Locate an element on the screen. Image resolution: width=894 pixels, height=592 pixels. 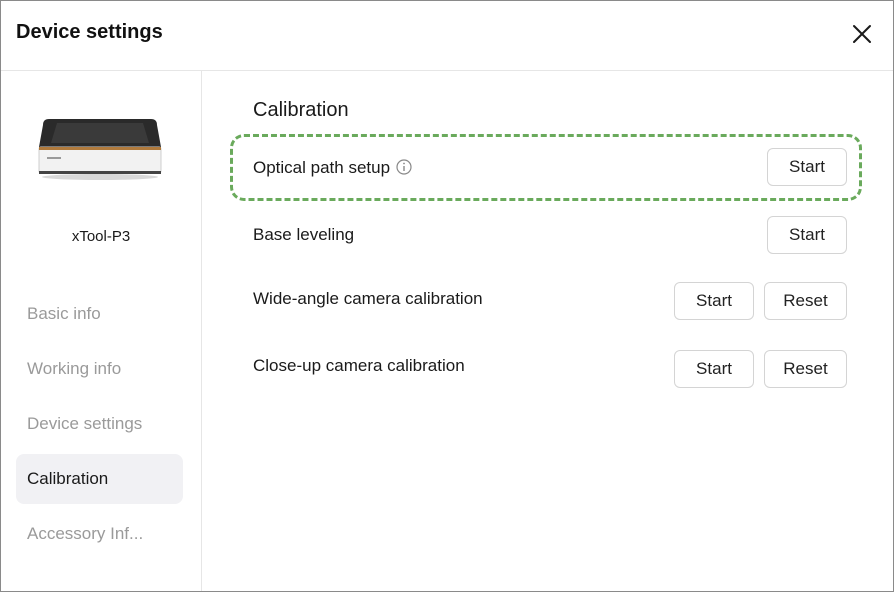
base-leveling-label: Base leveling is located at coordinates (304, 234).